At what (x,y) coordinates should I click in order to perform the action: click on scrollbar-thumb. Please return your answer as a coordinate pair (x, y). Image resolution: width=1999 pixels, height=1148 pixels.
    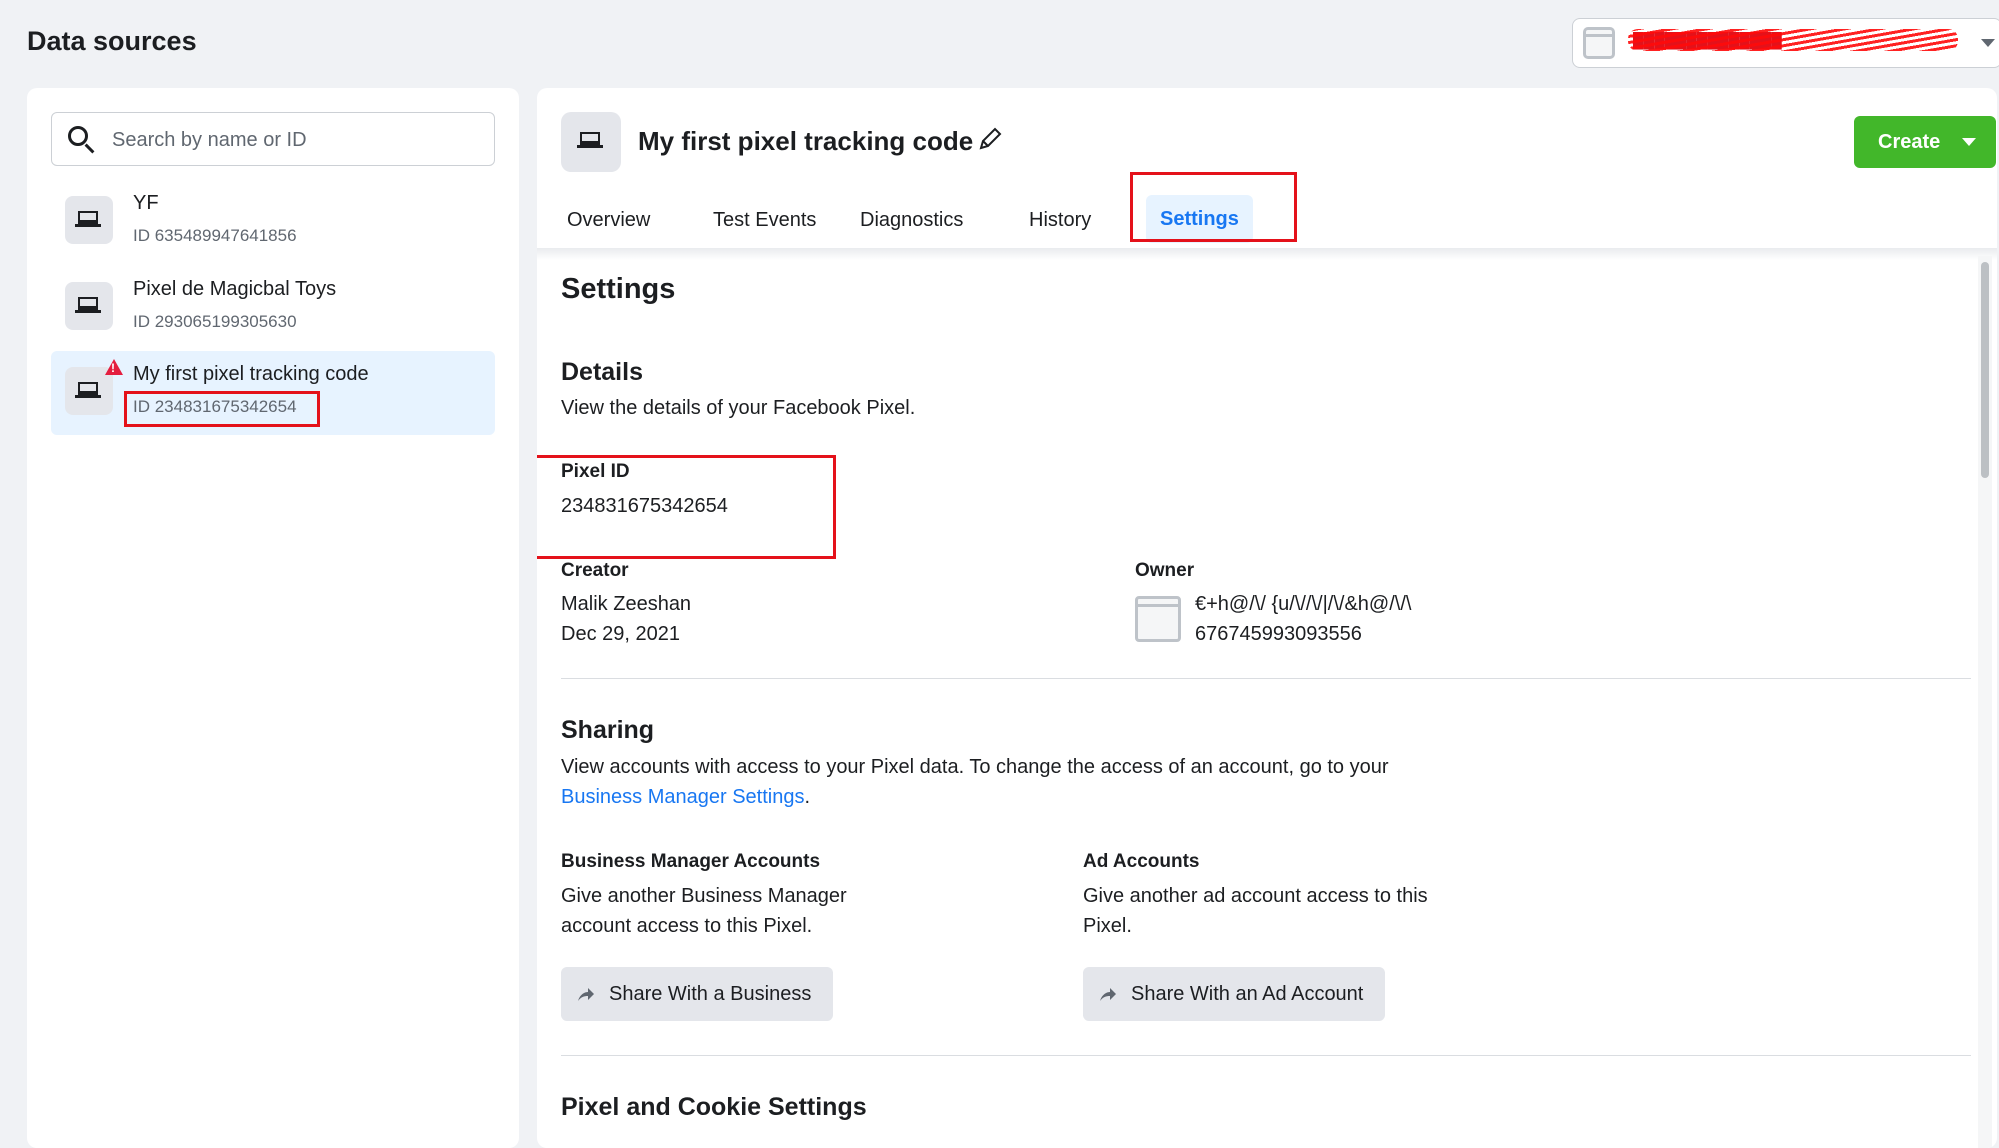
    Looking at the image, I should click on (1985, 370).